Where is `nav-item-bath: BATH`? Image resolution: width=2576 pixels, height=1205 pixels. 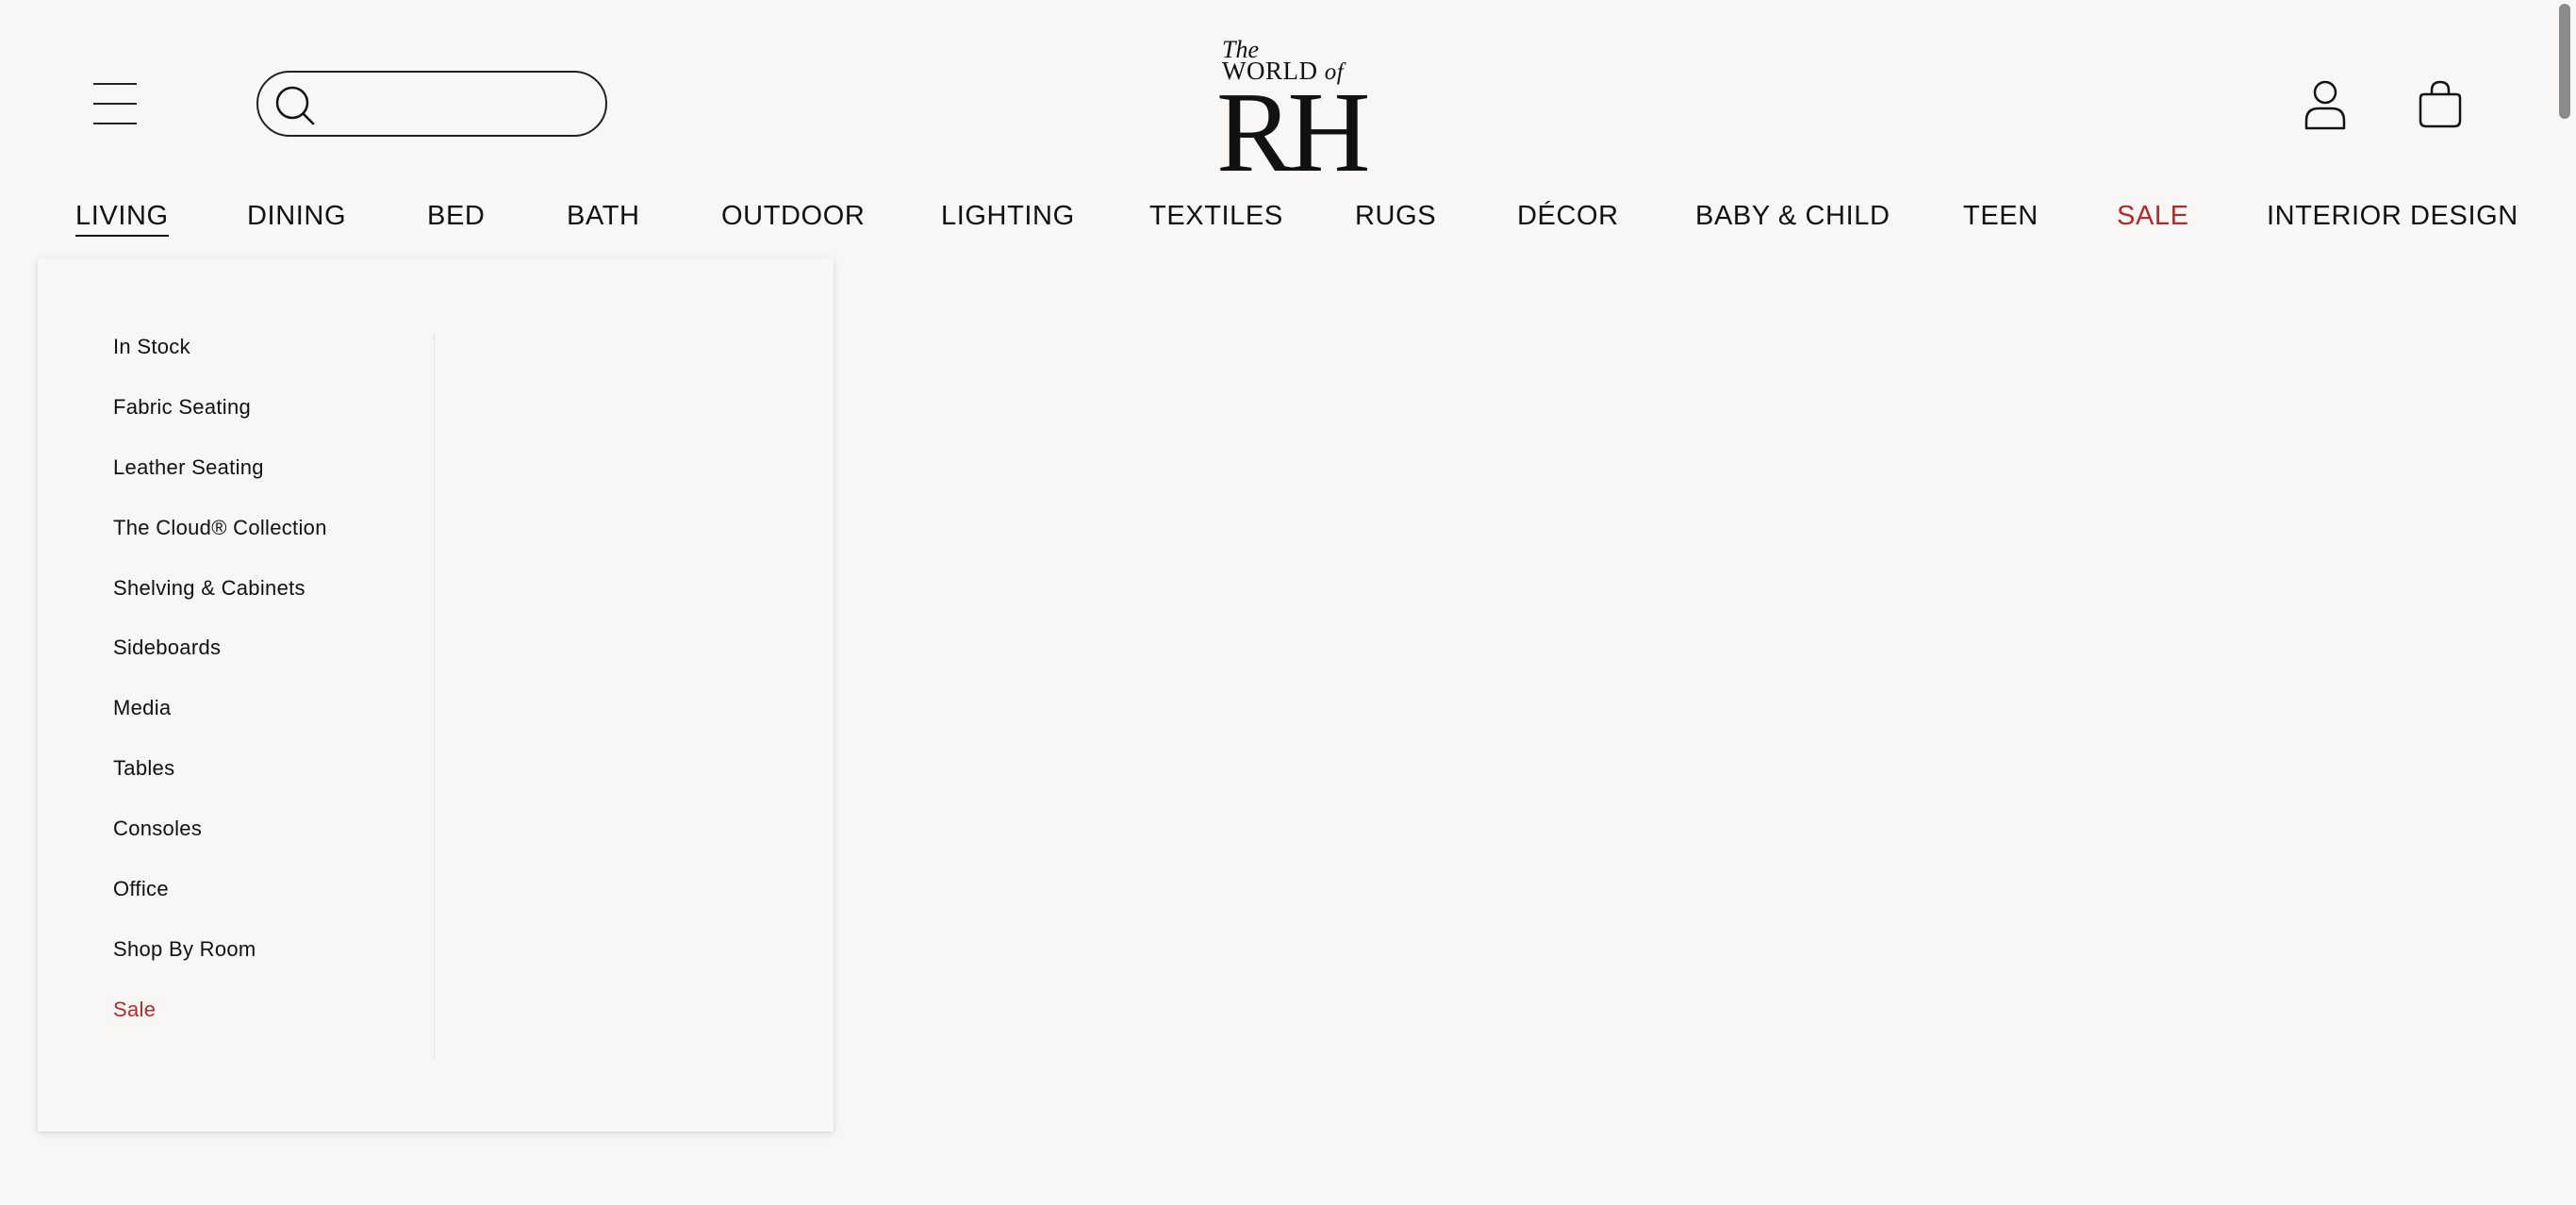 nav-item-bath: BATH is located at coordinates (603, 216).